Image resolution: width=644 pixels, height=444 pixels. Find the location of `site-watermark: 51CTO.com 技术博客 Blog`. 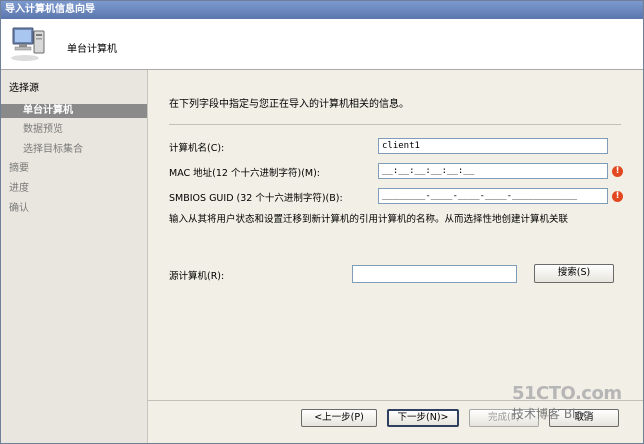

site-watermark: 51CTO.com 技术博客 Blog is located at coordinates (577, 412).